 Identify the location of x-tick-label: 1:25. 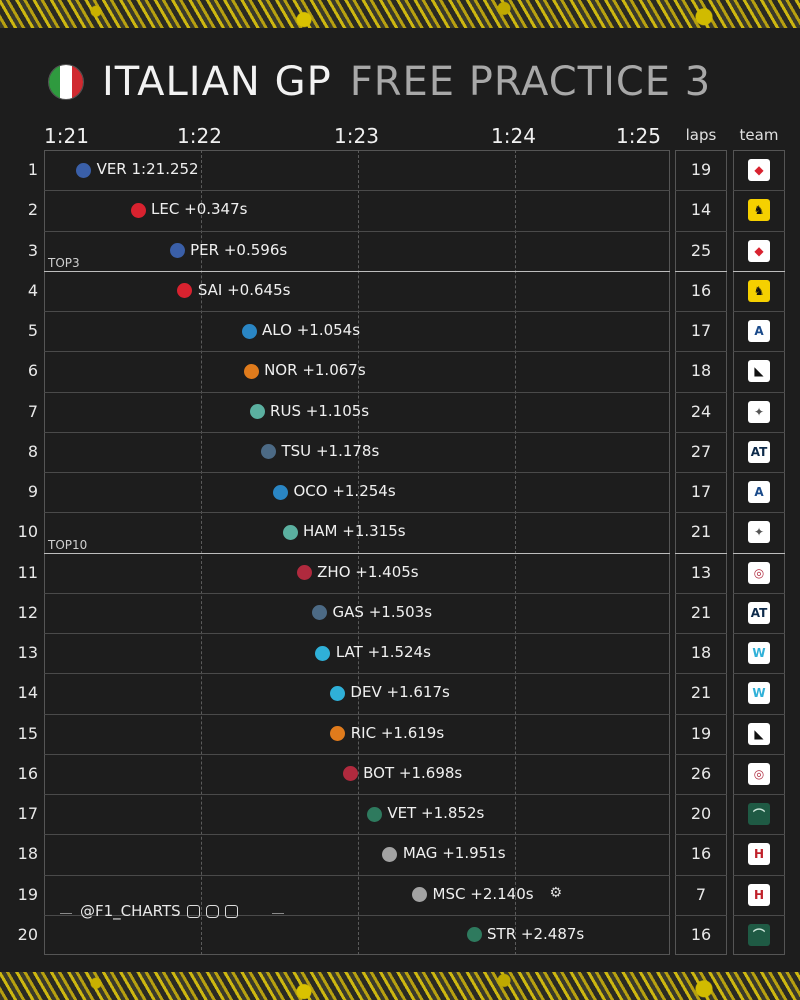
(638, 136).